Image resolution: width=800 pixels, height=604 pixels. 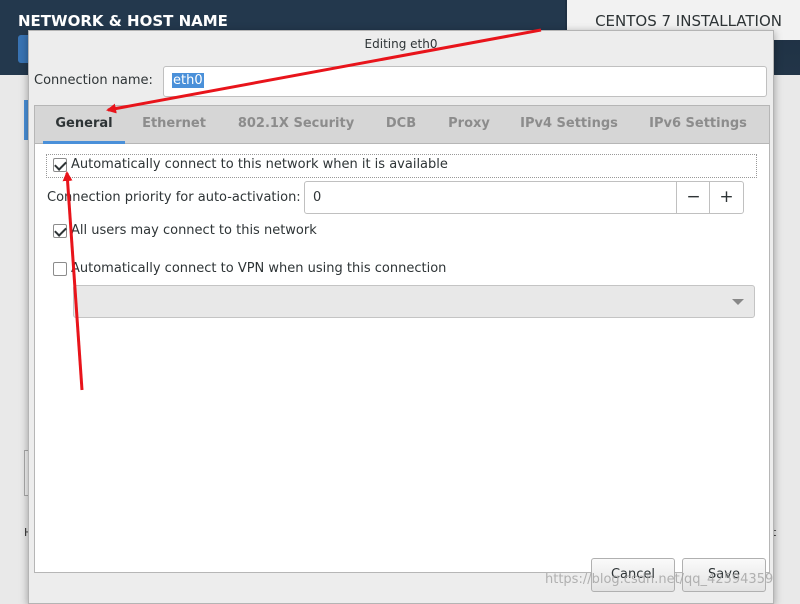 What do you see at coordinates (688, 21) in the screenshot?
I see `installer-product-title: CENTOS 7 INSTALLATION` at bounding box center [688, 21].